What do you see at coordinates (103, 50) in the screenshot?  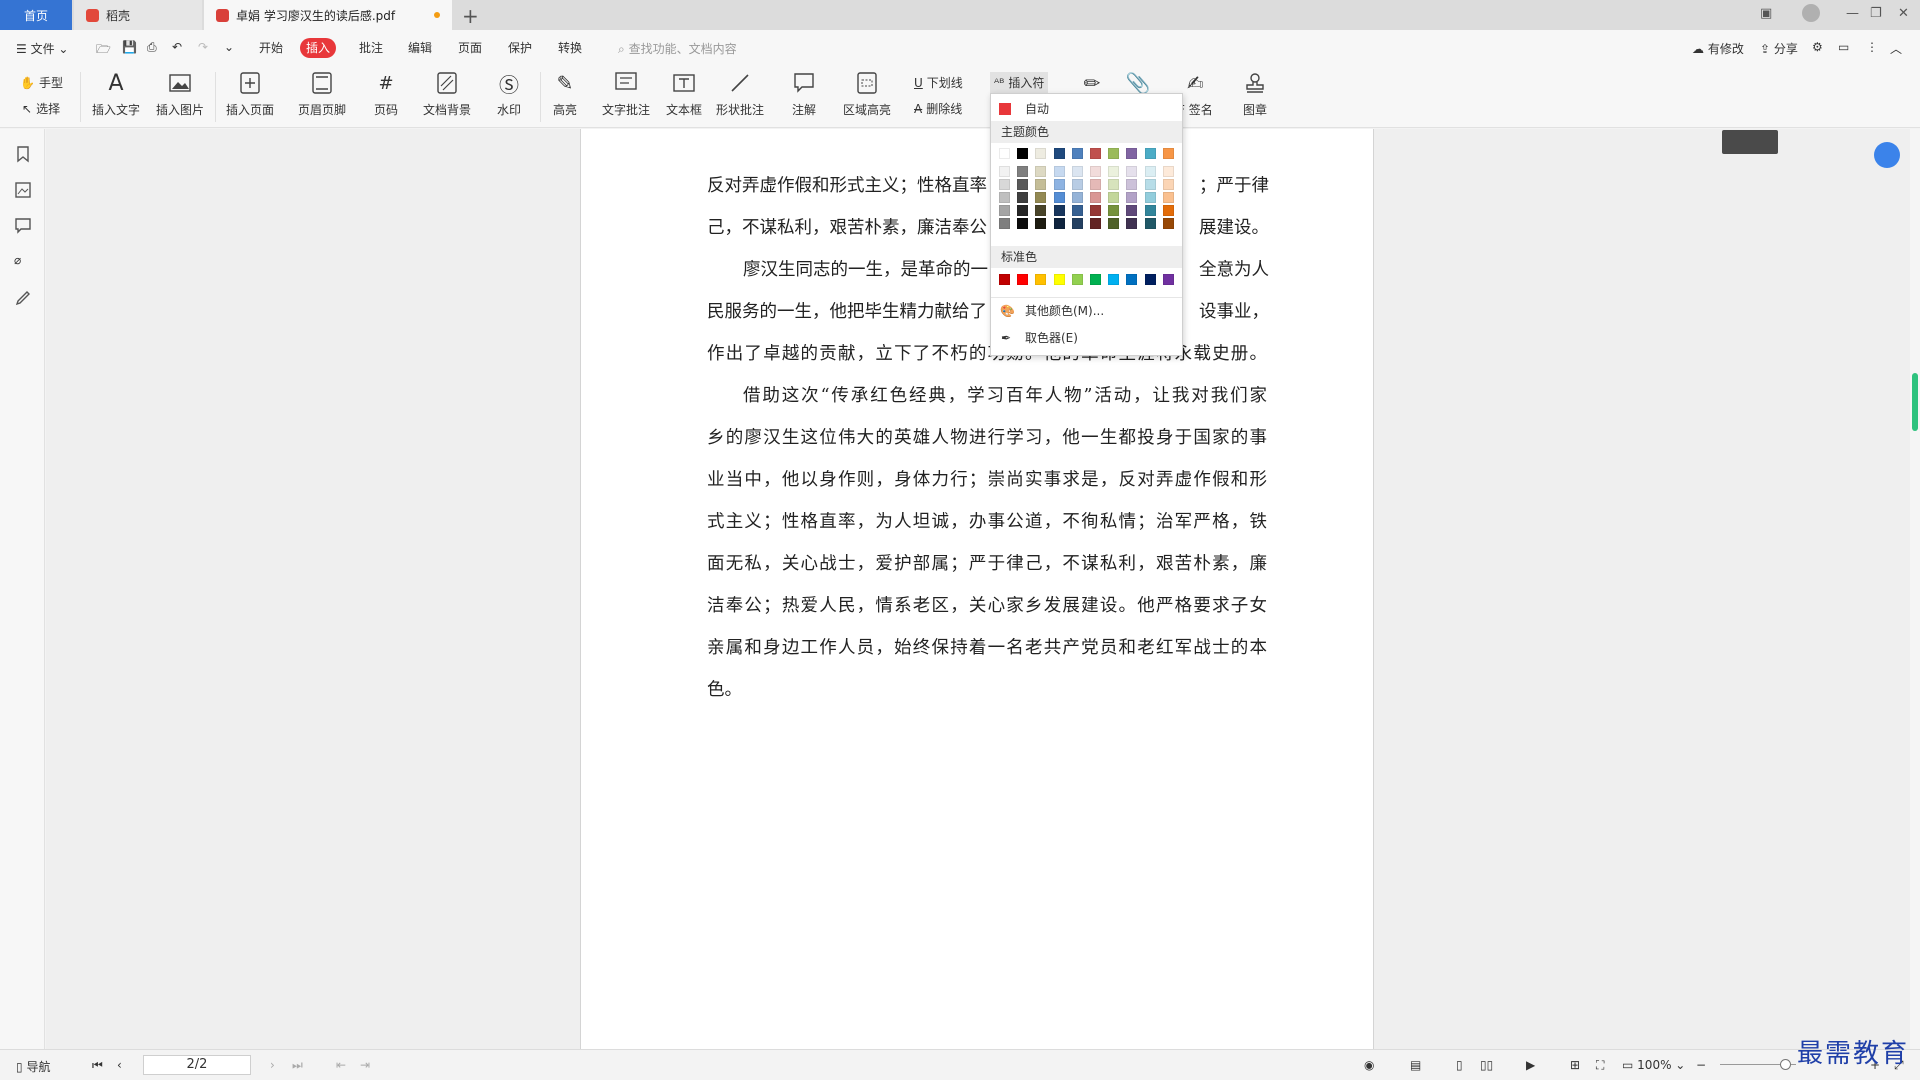 I see `open-icon: 🗁` at bounding box center [103, 50].